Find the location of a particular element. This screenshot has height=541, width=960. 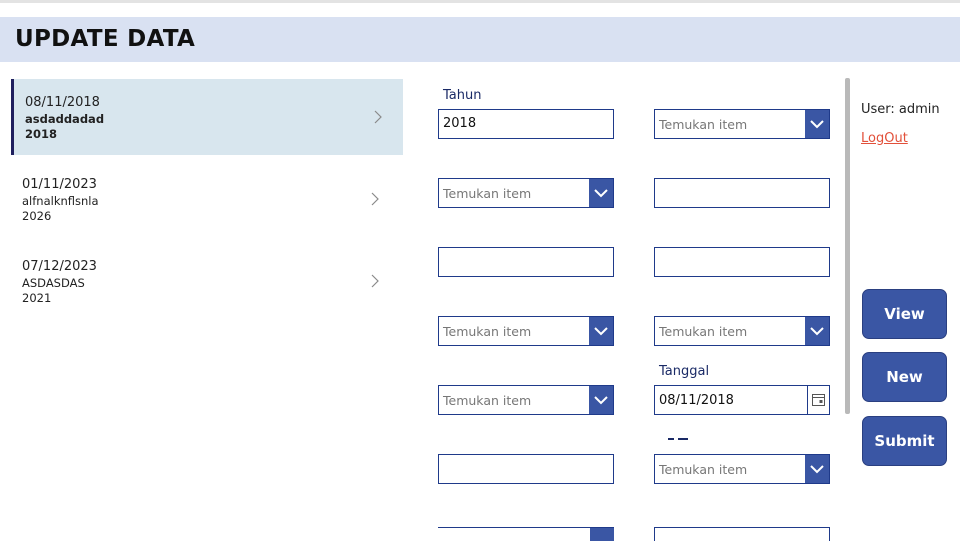

gallery-item-year: 2026 is located at coordinates (37, 216).